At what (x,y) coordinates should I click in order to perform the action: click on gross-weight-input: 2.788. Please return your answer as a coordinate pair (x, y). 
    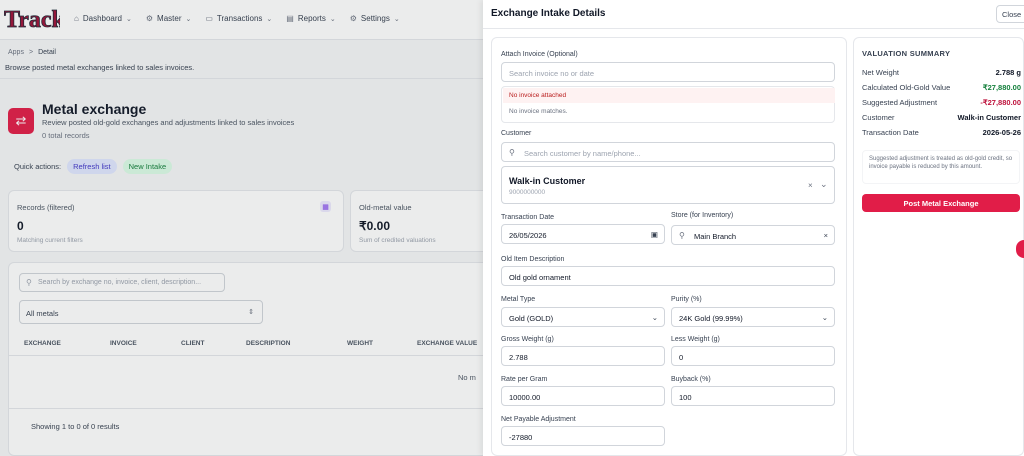
    Looking at the image, I should click on (583, 356).